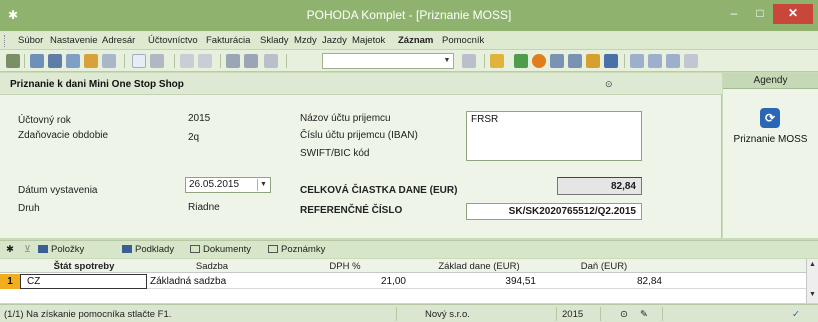  I want to click on menu-subor: Súbor, so click(30, 40).